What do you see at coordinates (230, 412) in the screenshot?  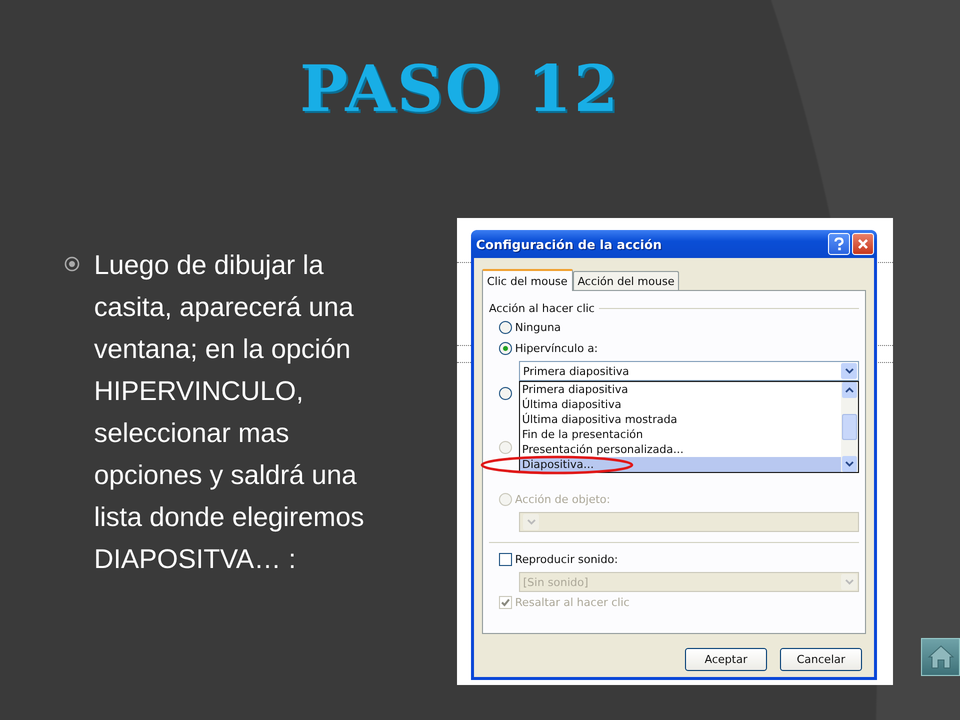 I see `bullet-text: Luego de dibujar la casita, aparecerá una ventana; en la opción HIPERVINCULO, seleccionar mas opciones y saldrá una lista donde elegiremos DIAPOSITVA… :` at bounding box center [230, 412].